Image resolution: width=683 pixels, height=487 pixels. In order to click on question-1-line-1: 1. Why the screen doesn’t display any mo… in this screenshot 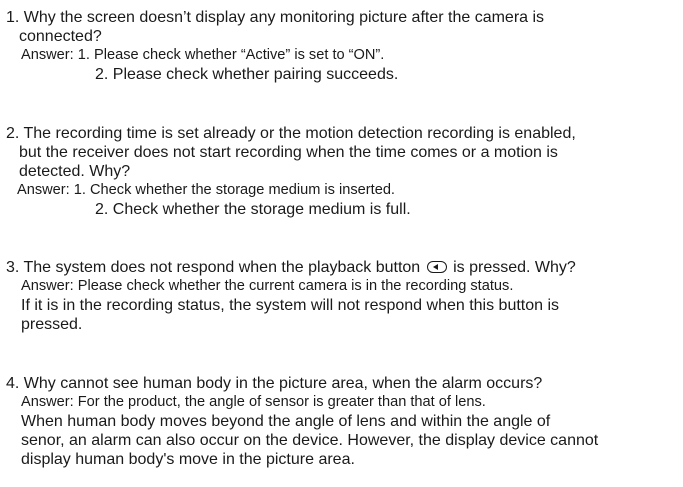, I will do `click(275, 17)`.